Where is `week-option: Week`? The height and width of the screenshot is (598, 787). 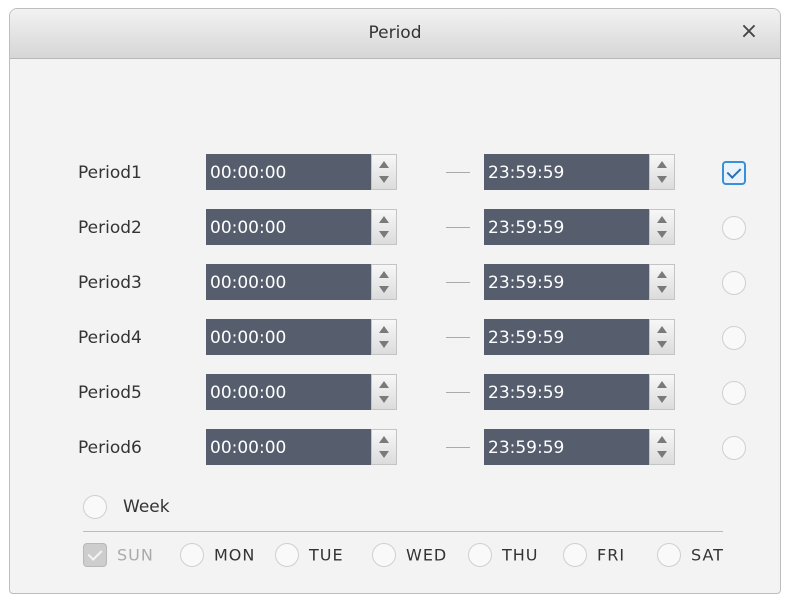
week-option: Week is located at coordinates (126, 508).